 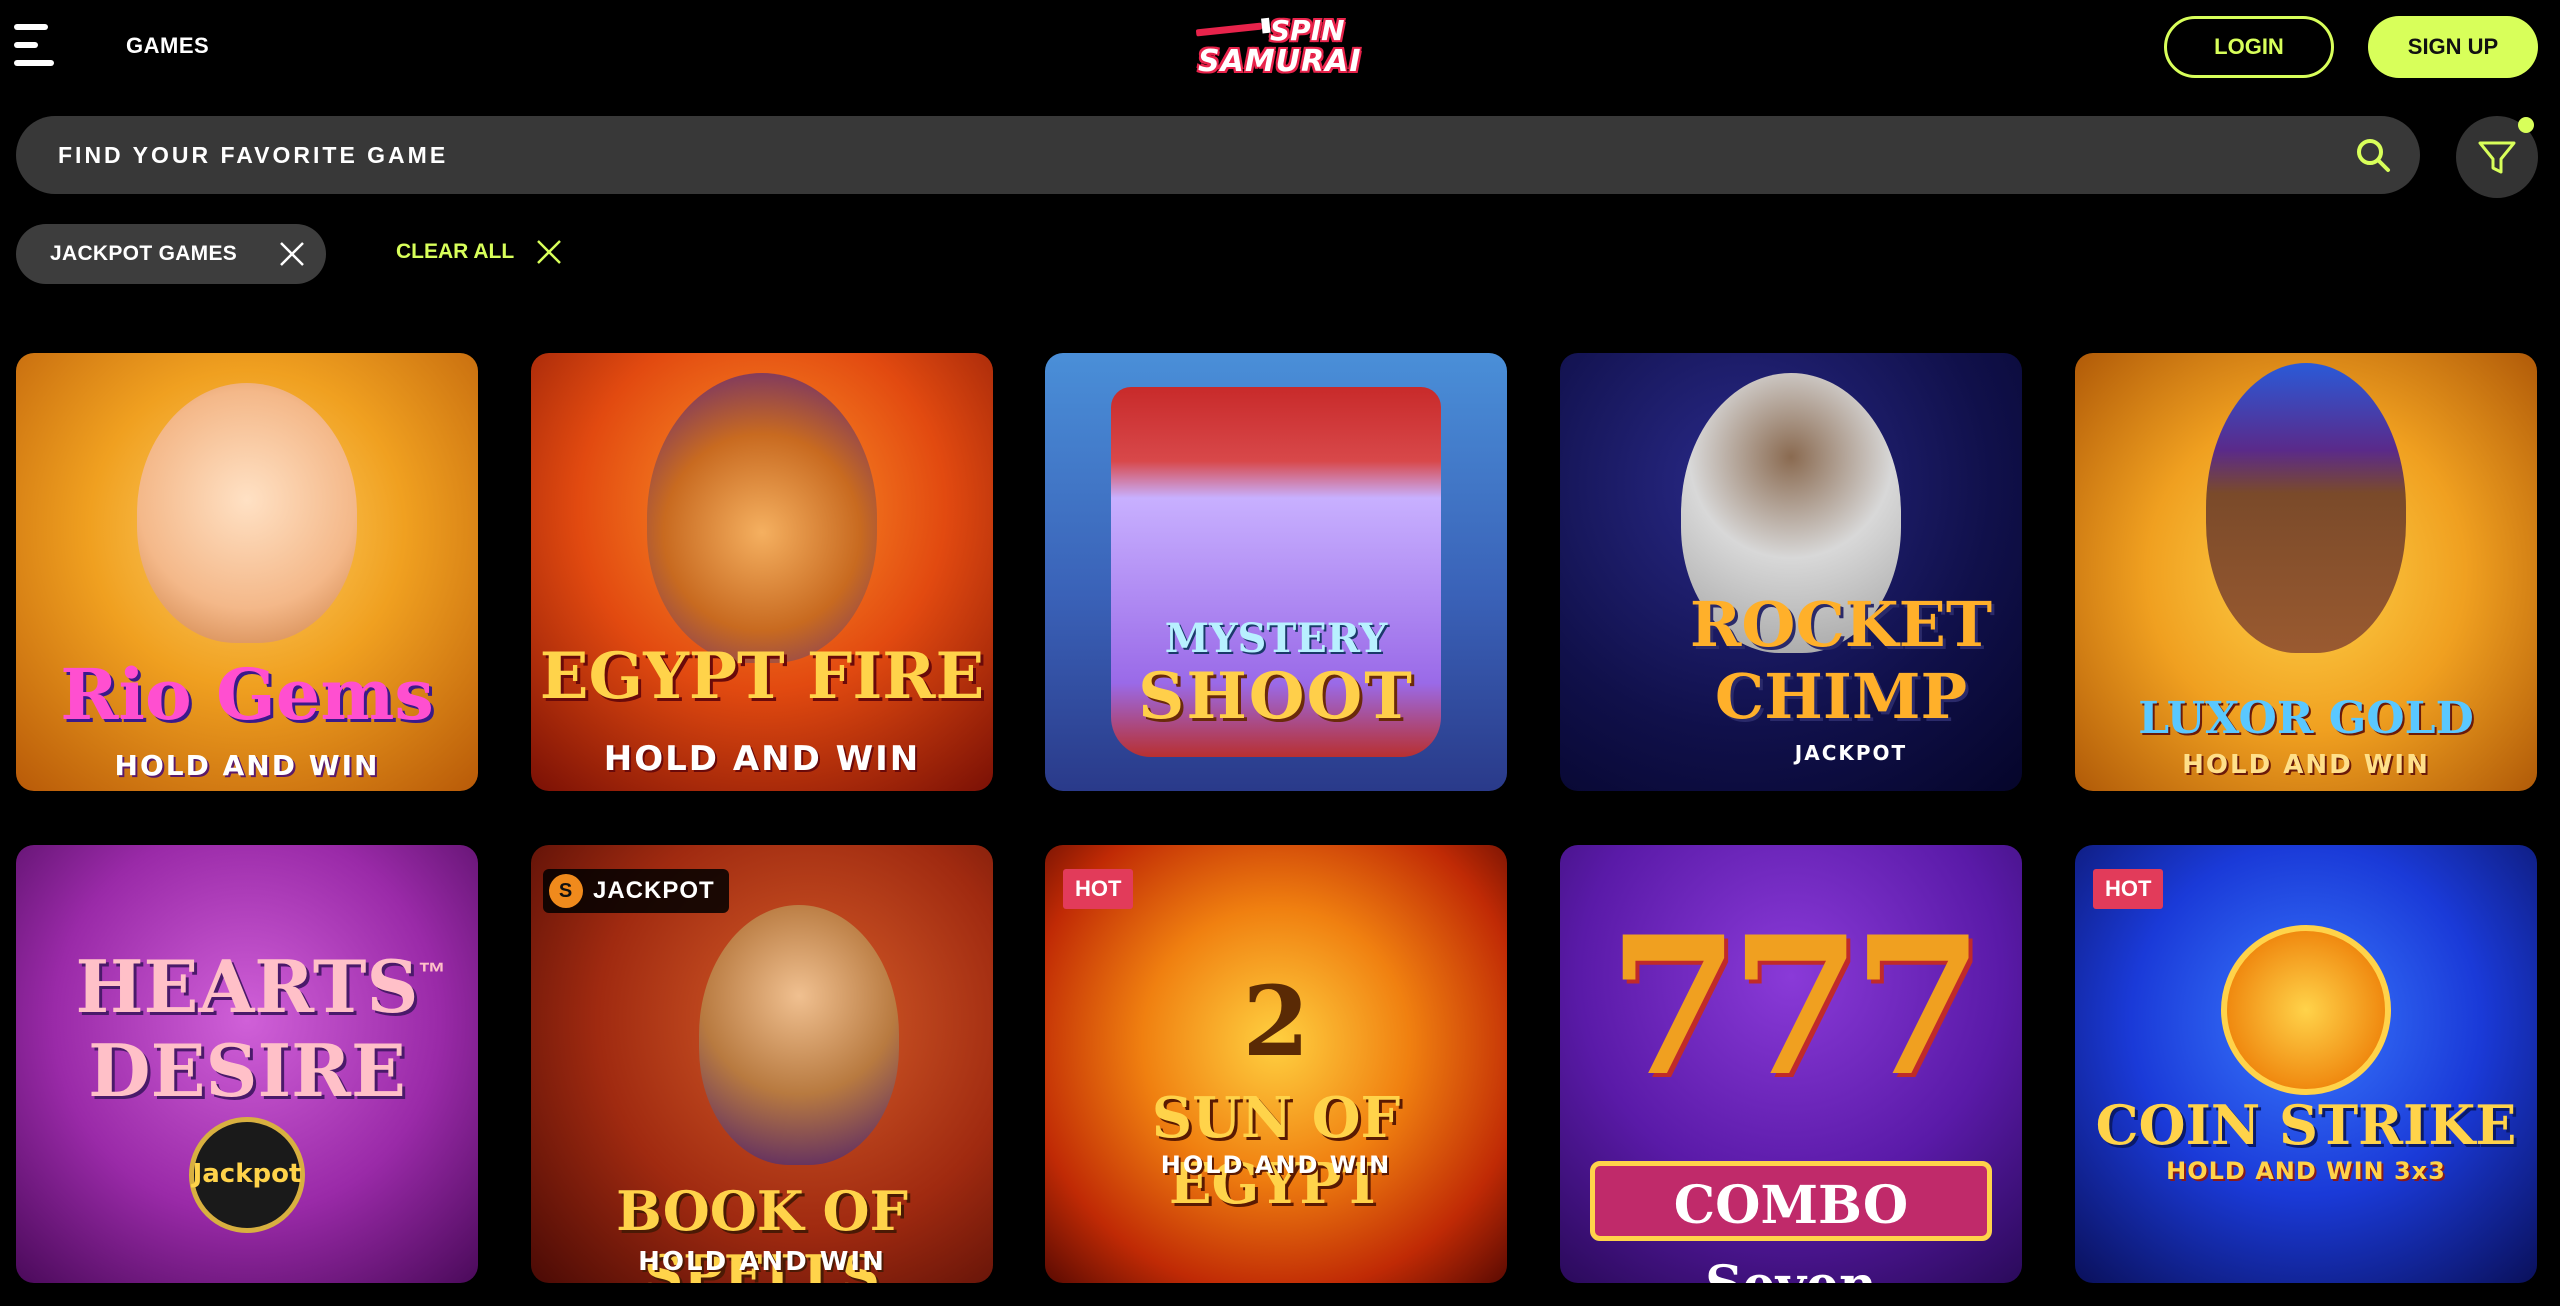 What do you see at coordinates (1791, 572) in the screenshot?
I see `game-tile: ROCKET CHIMP JACKPOT` at bounding box center [1791, 572].